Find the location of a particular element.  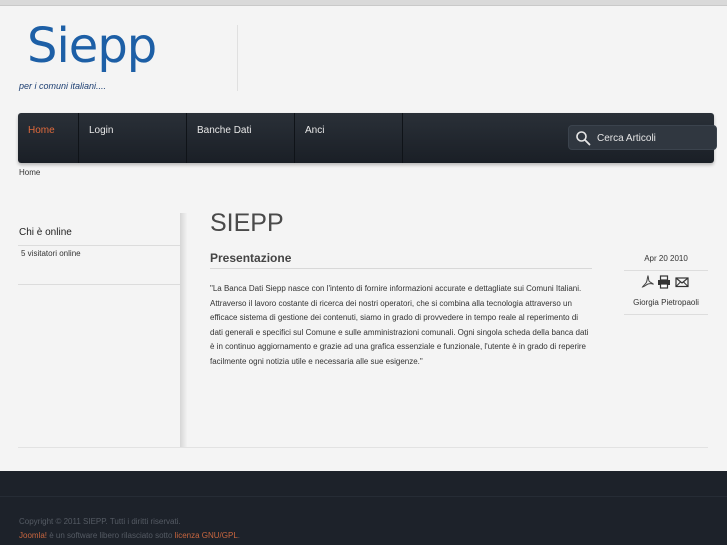

license-end: . is located at coordinates (239, 535).